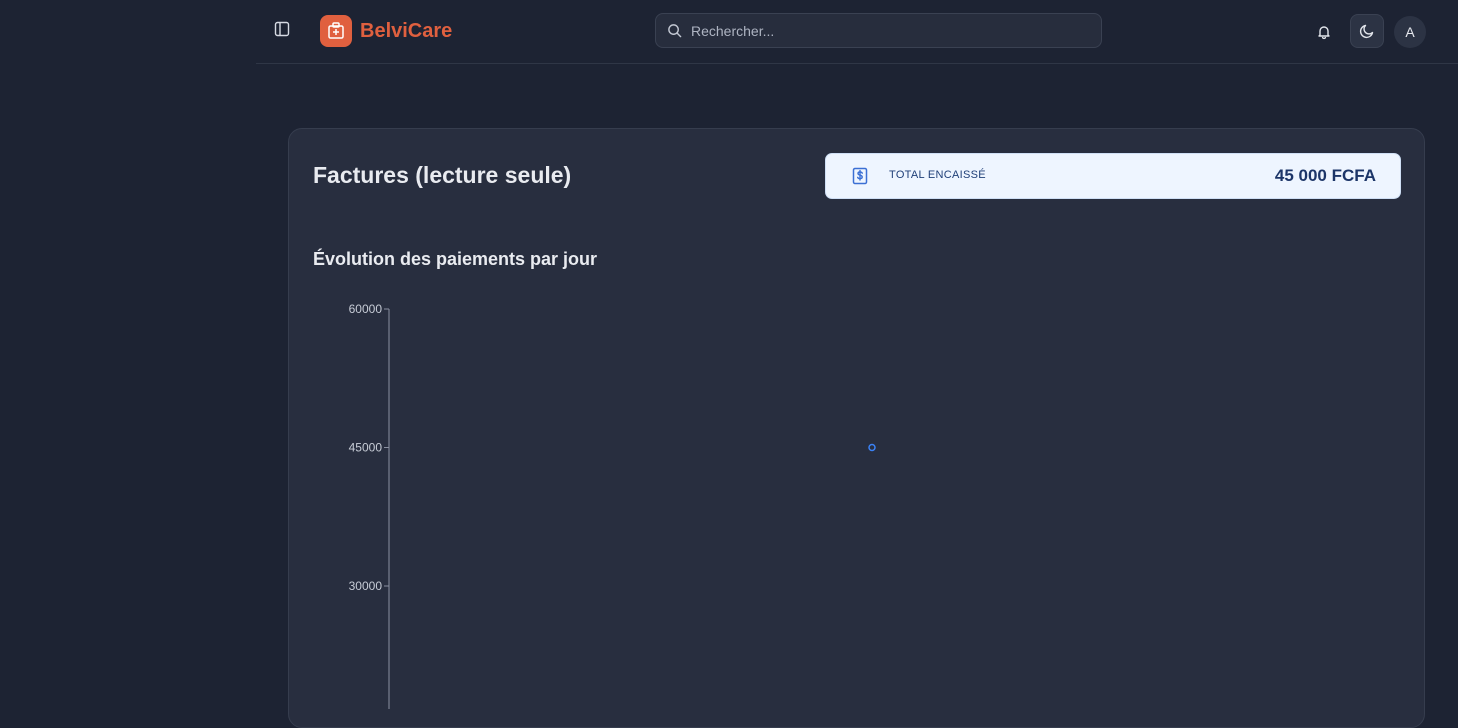  I want to click on hospital-icon, so click(336, 30).